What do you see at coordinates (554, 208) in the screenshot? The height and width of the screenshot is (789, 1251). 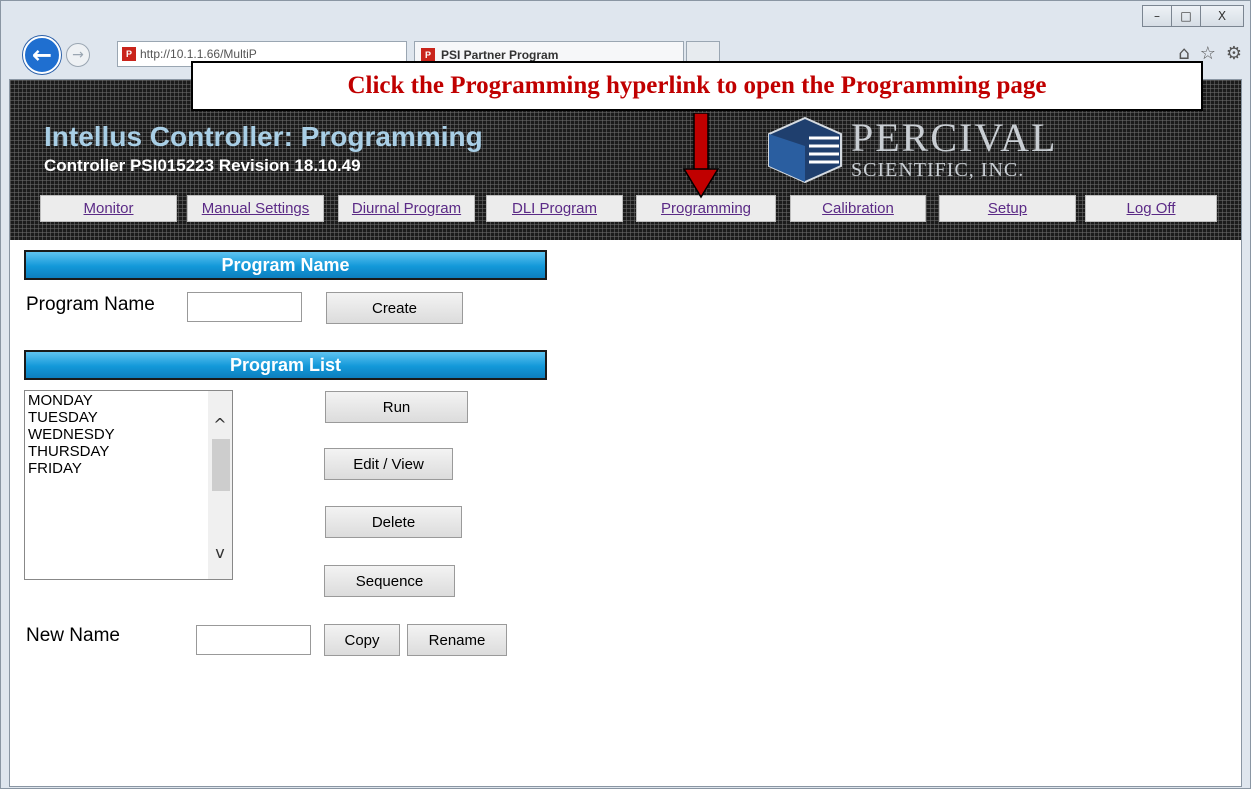 I see `nav-dli-program: DLI Program` at bounding box center [554, 208].